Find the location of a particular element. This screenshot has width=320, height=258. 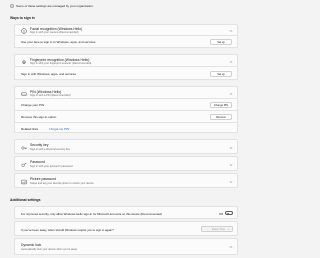

sign-in-again-value: Every Time is located at coordinates (218, 230).